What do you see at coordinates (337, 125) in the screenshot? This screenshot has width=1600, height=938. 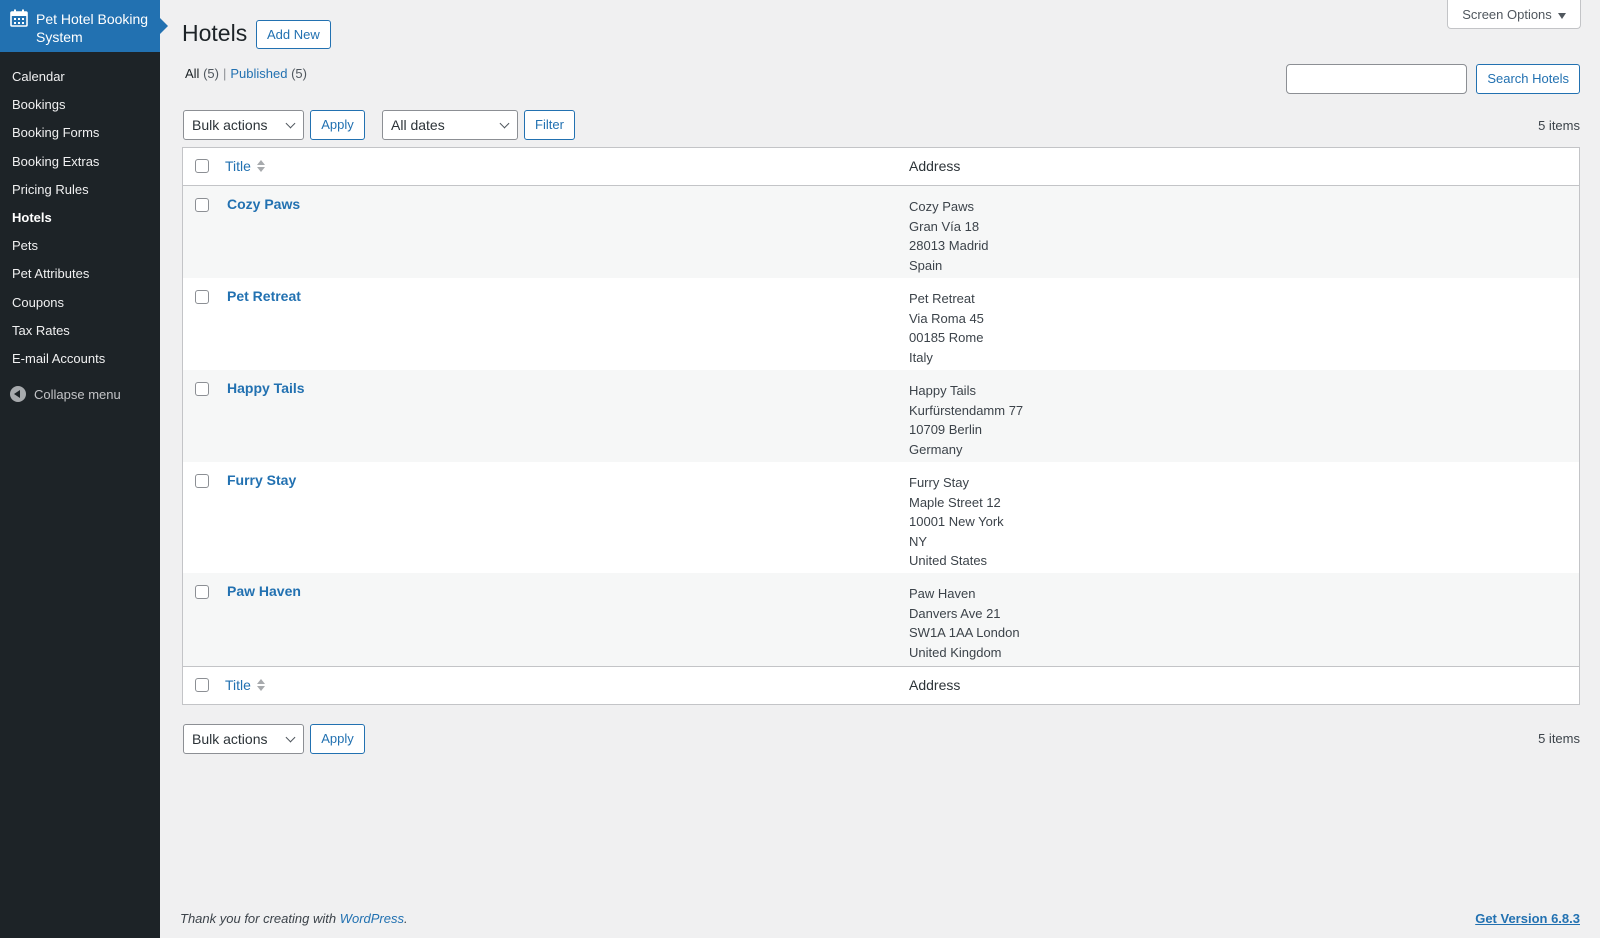 I see `apply-button-top: Apply` at bounding box center [337, 125].